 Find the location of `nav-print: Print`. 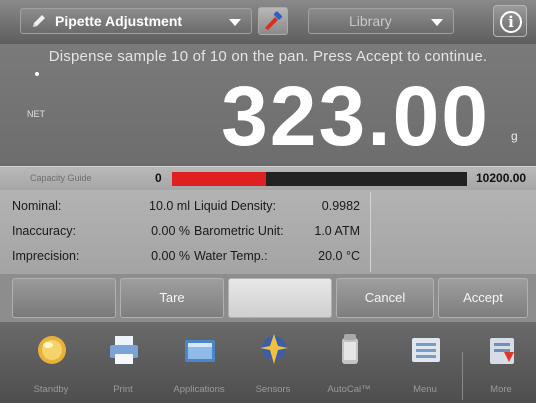

nav-print: Print is located at coordinates (123, 367).